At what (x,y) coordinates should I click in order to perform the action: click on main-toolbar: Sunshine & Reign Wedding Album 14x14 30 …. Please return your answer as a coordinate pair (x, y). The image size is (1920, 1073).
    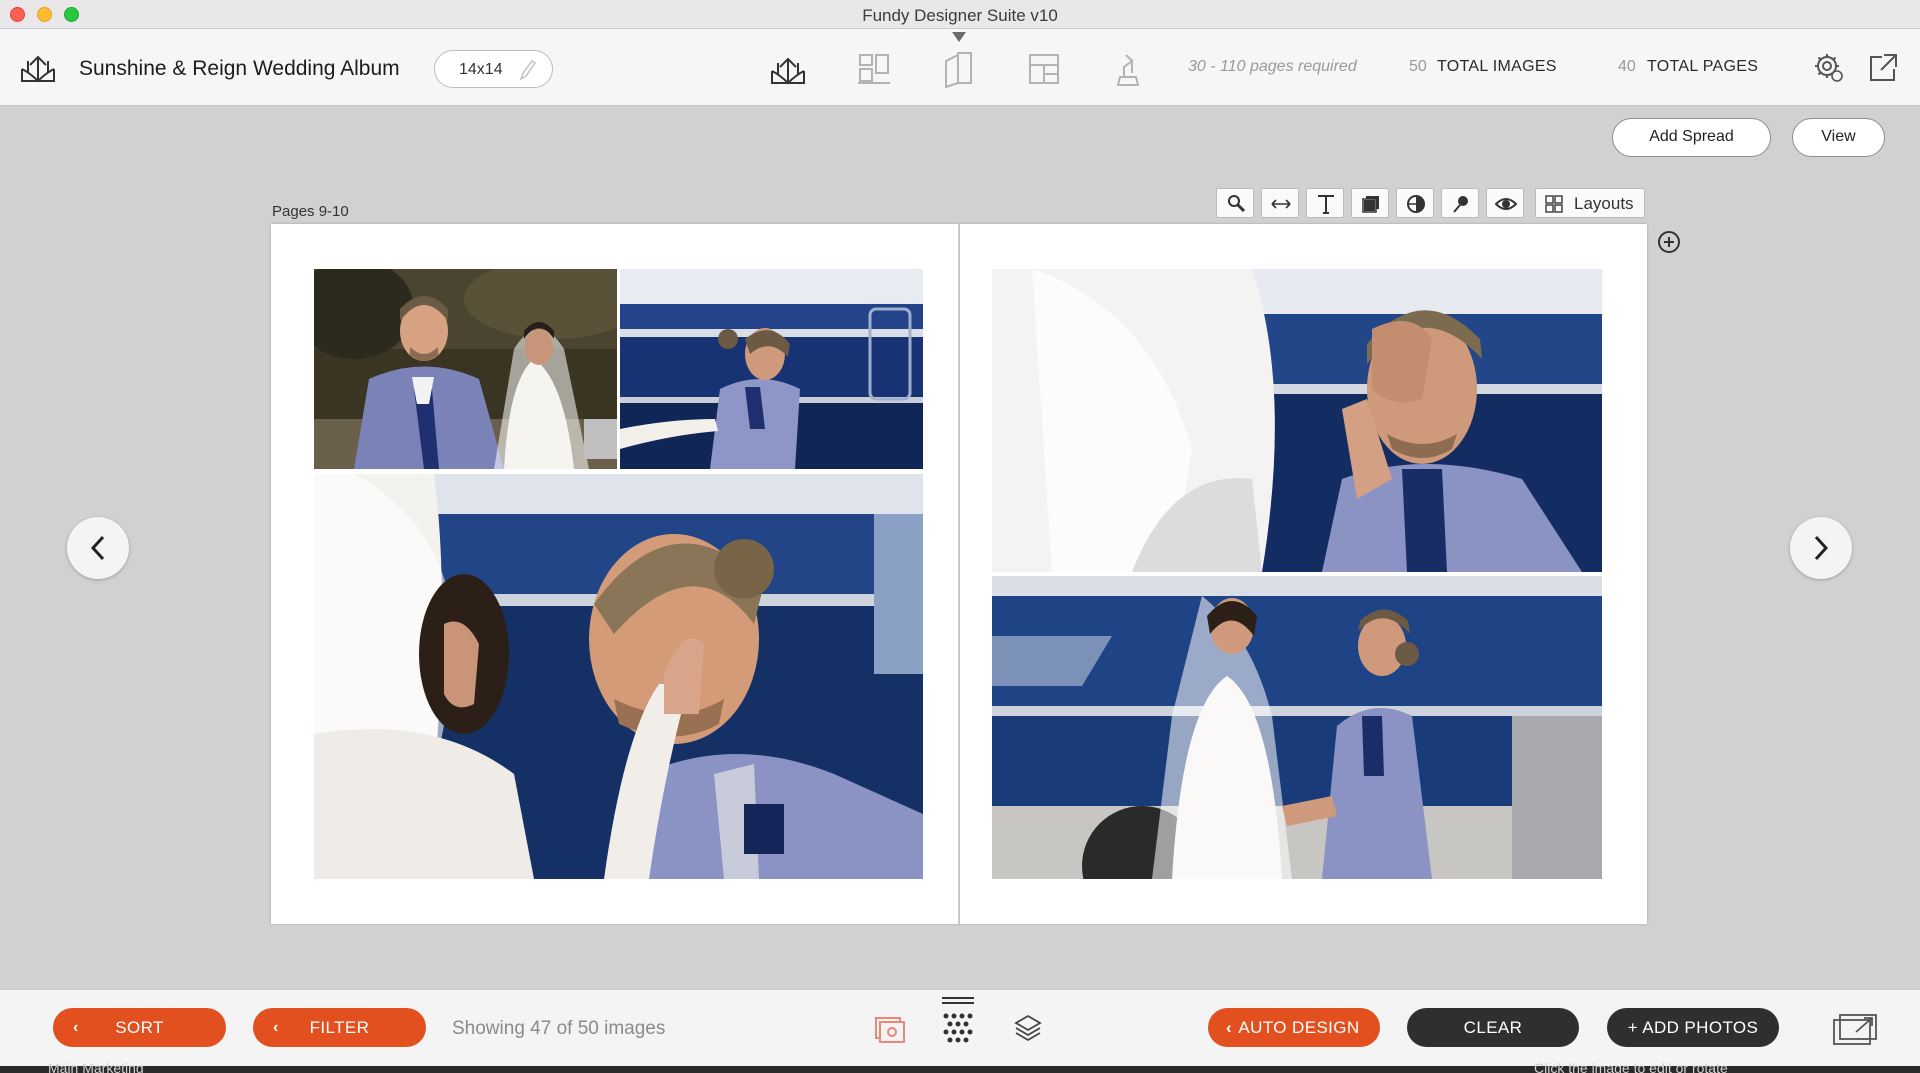
    Looking at the image, I should click on (960, 67).